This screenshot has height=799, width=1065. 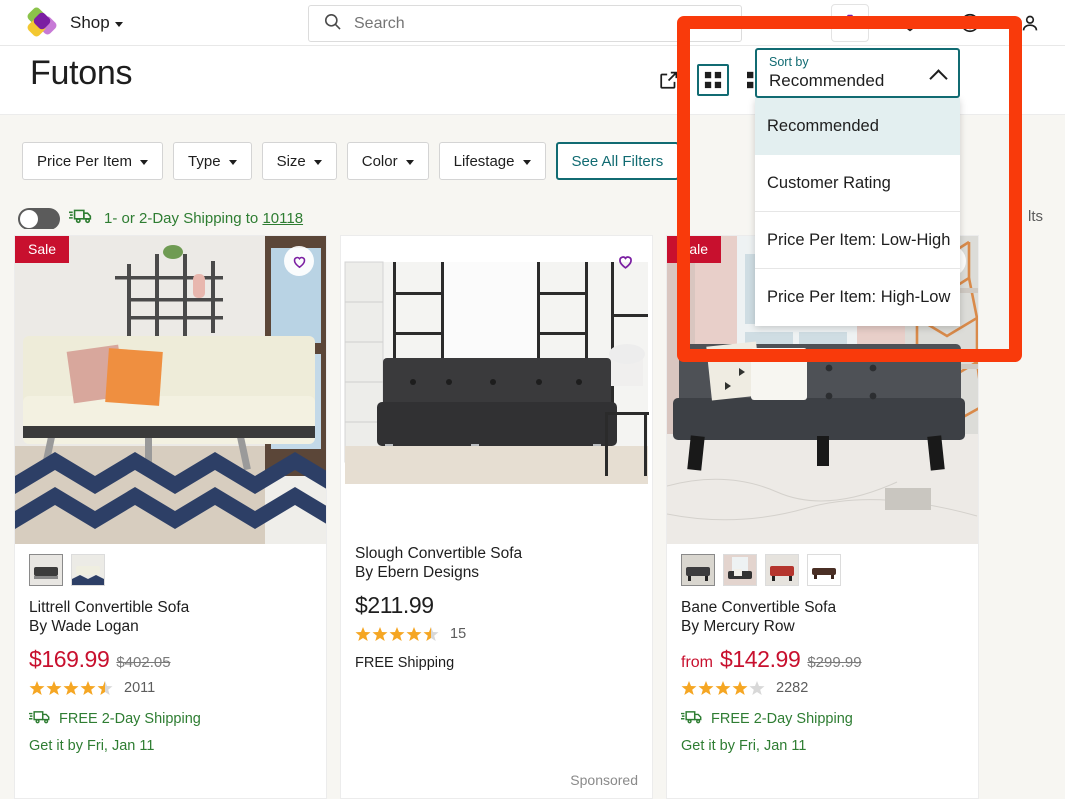 I want to click on fast-shipping-filter-row: 1- or 2-Day Shipping to 10118, so click(x=160, y=218).